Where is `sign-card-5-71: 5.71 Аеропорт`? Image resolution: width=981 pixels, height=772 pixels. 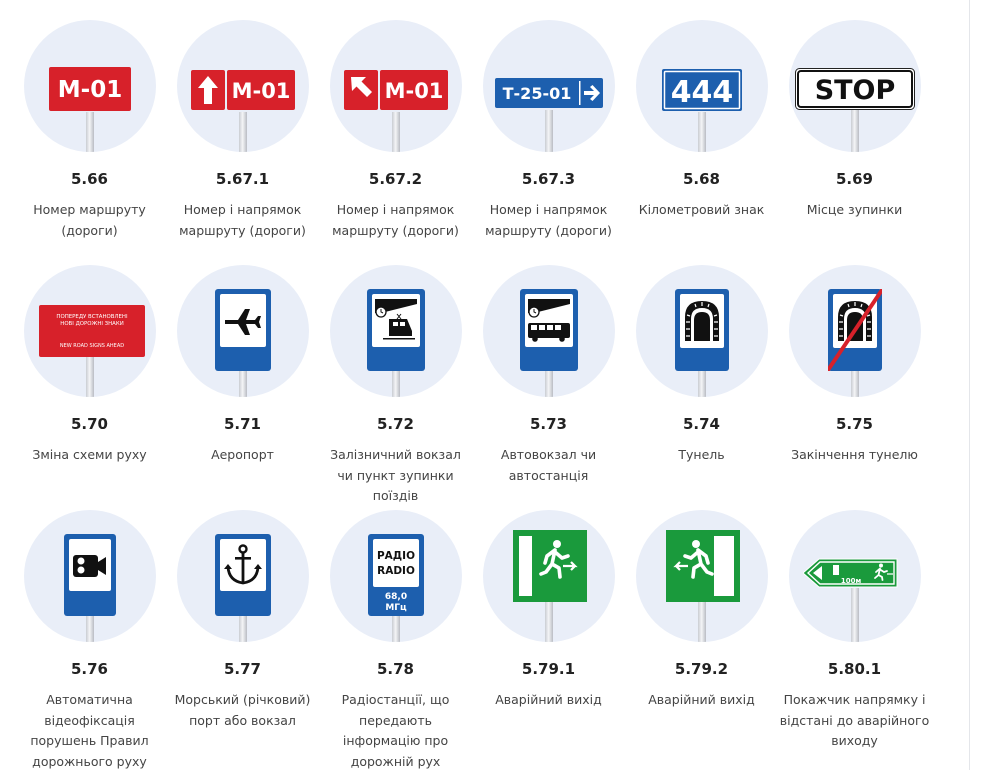
sign-card-5-71: 5.71 Аеропорт is located at coordinates (242, 387).